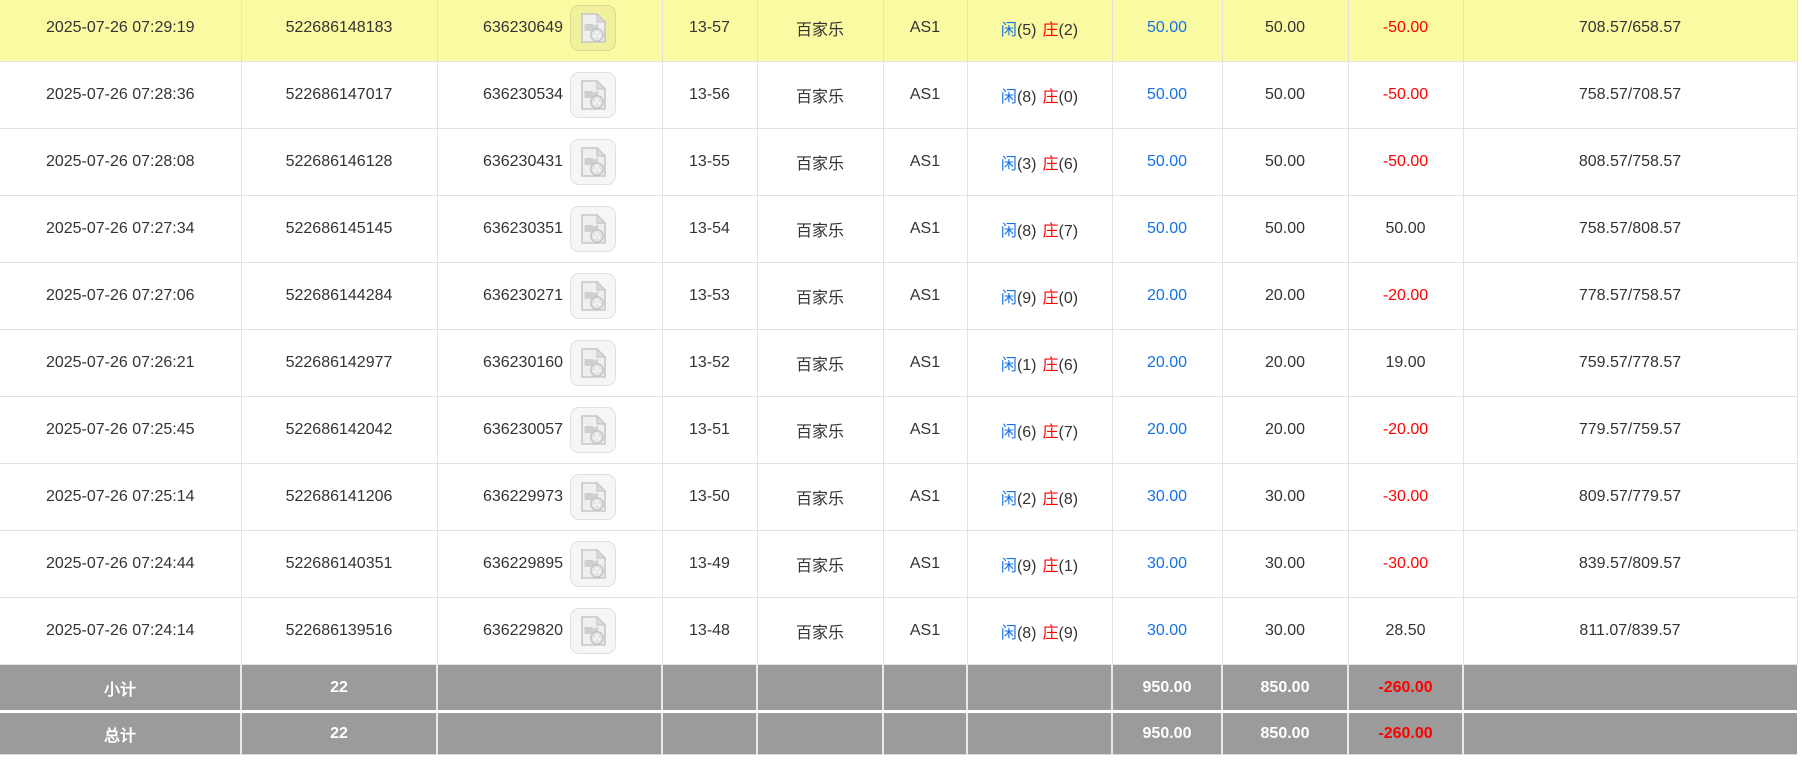 This screenshot has width=1802, height=761. What do you see at coordinates (339, 363) in the screenshot?
I see `bet-id: 522686142977` at bounding box center [339, 363].